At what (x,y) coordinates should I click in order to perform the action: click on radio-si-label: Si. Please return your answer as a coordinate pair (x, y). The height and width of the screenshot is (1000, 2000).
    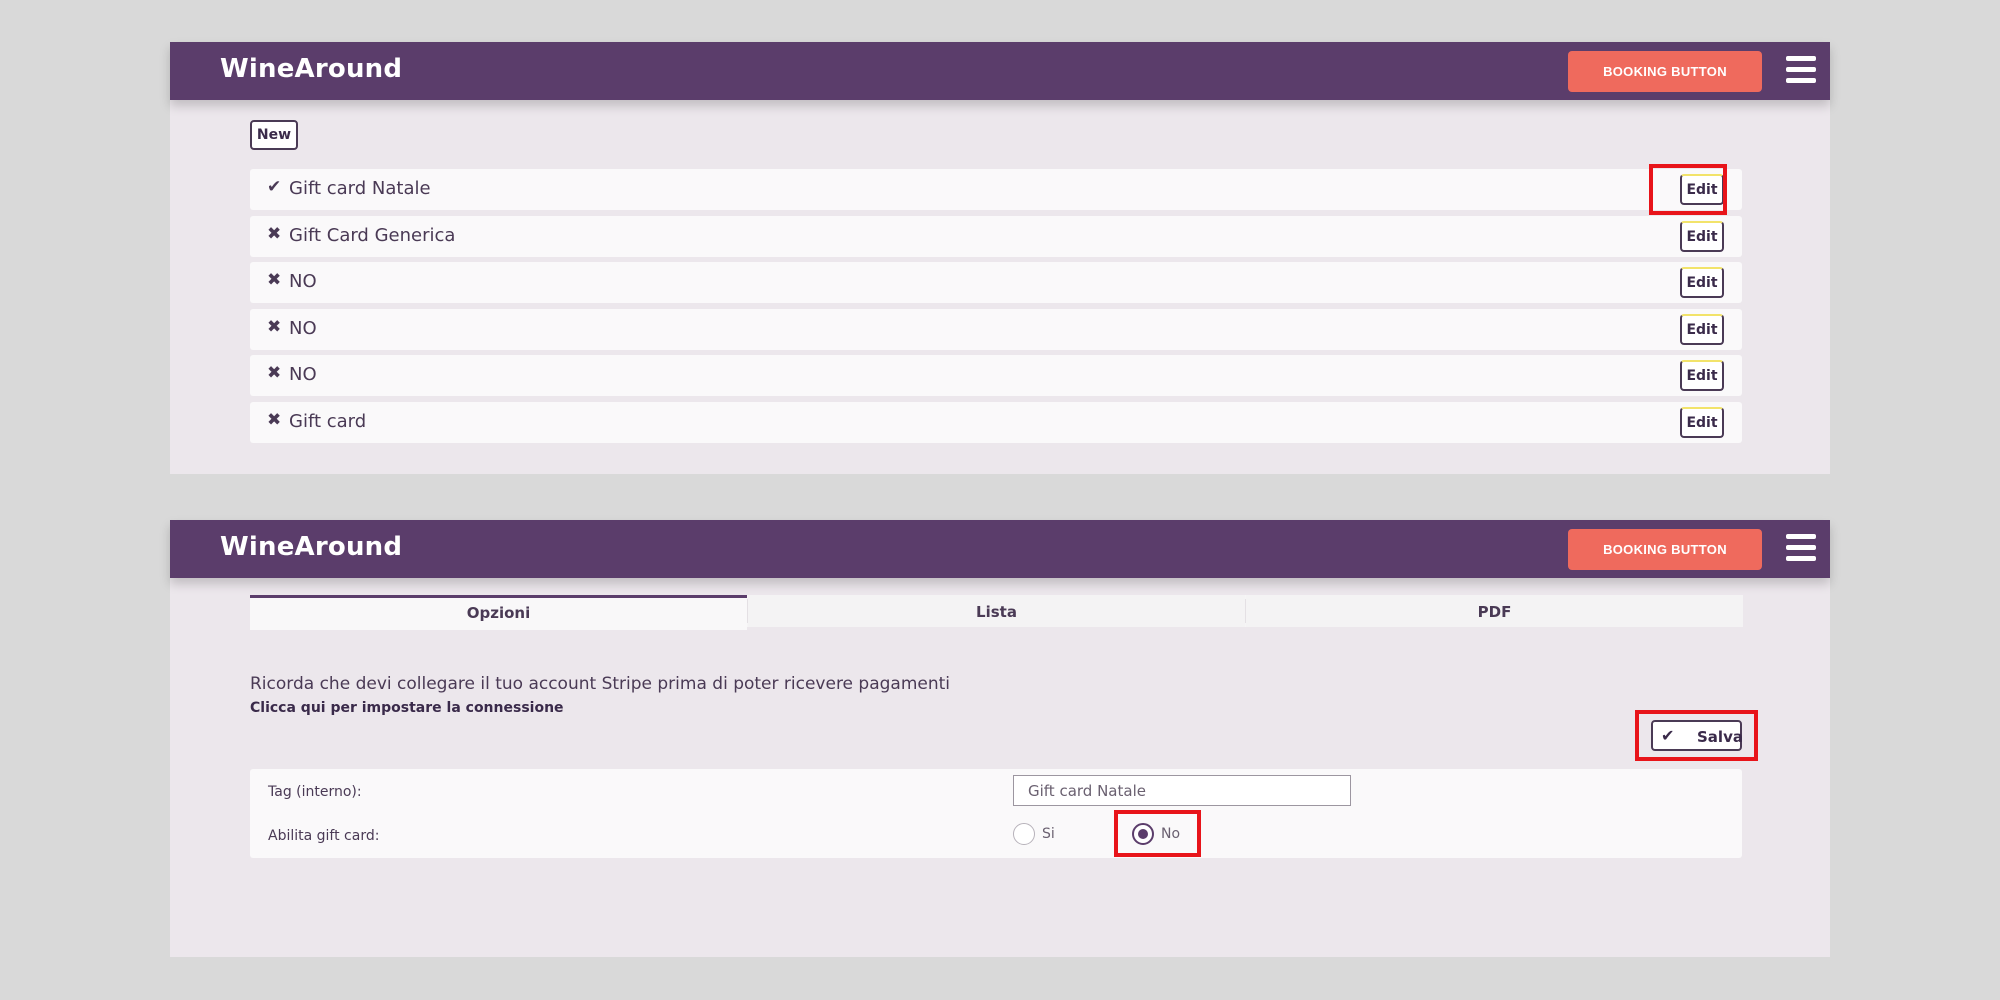
    Looking at the image, I should click on (1048, 834).